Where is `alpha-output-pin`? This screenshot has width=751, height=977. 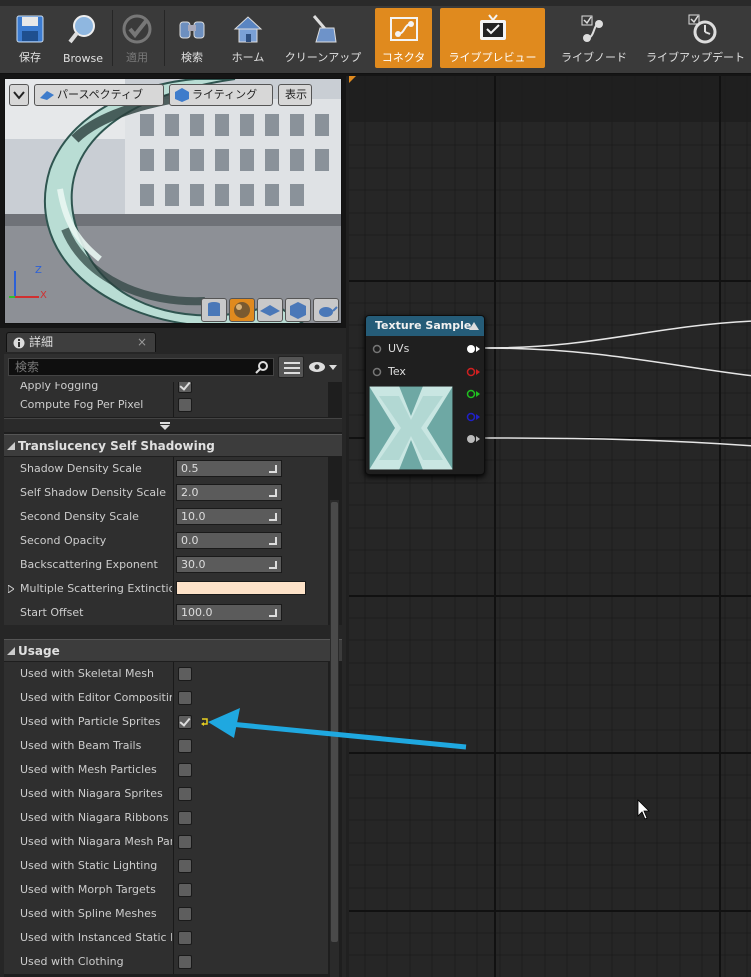
alpha-output-pin is located at coordinates (473, 439).